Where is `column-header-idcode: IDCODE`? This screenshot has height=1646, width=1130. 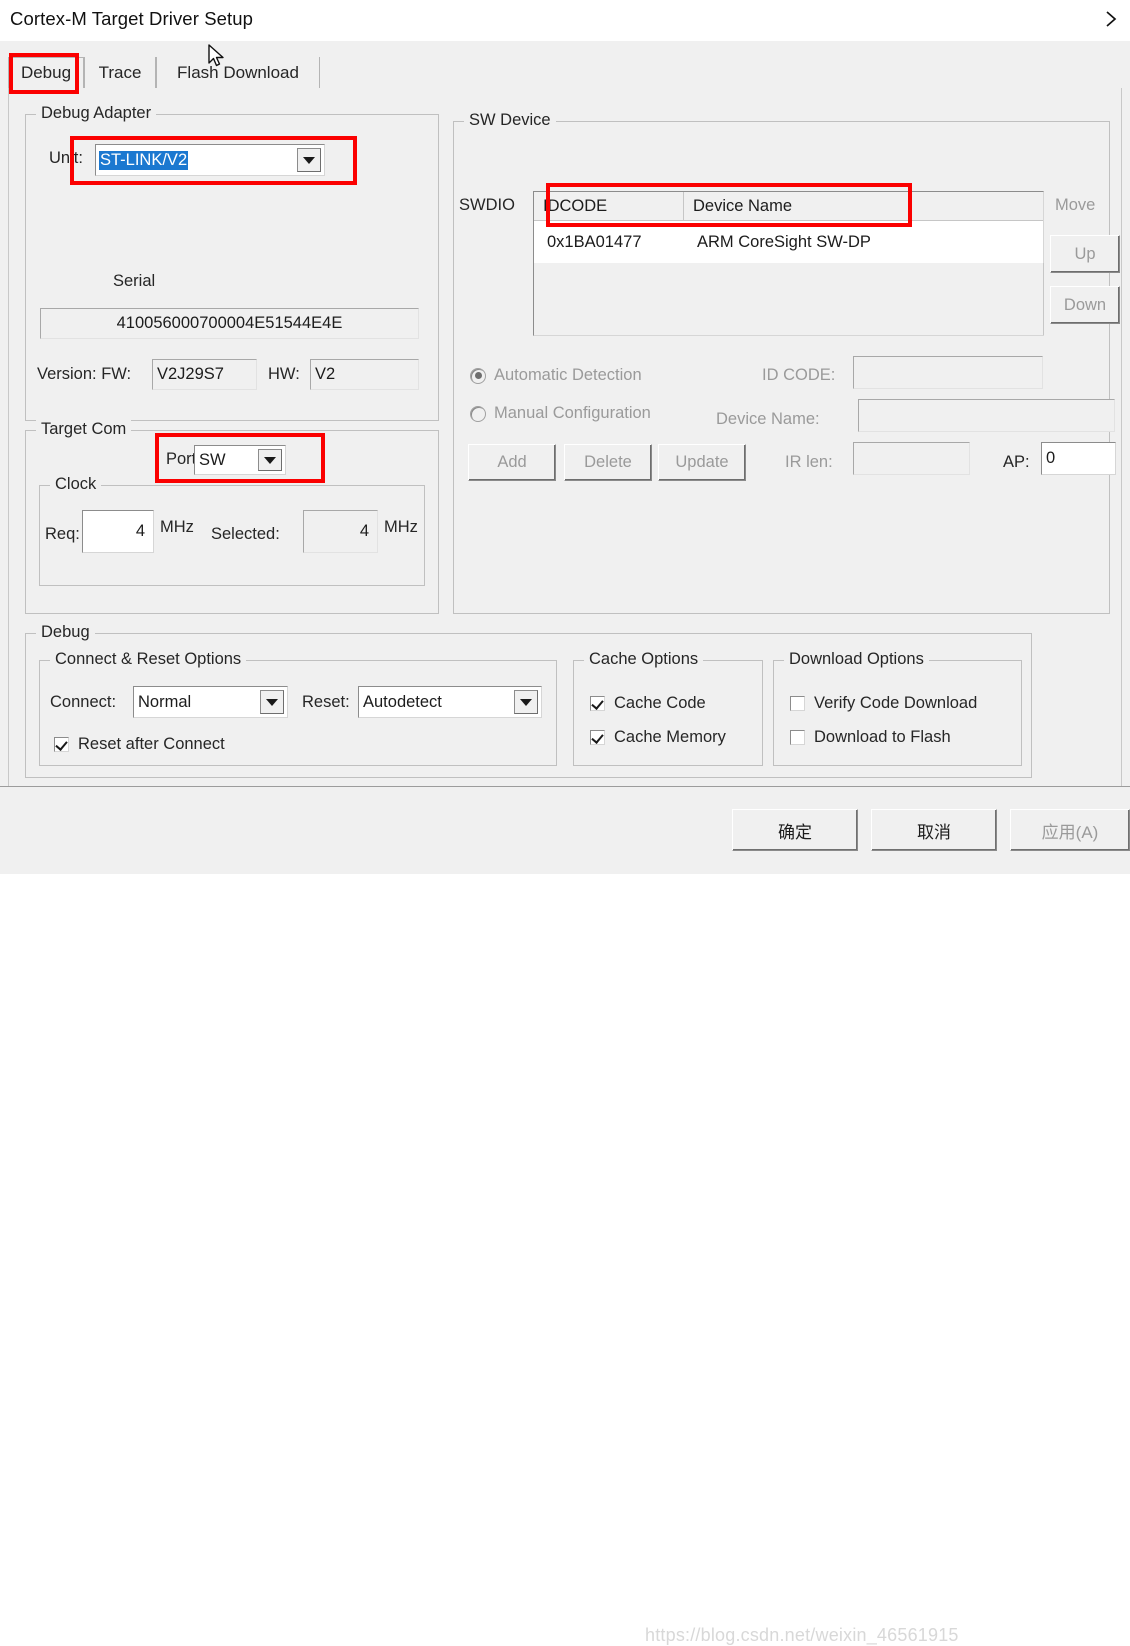
column-header-idcode: IDCODE is located at coordinates (609, 206).